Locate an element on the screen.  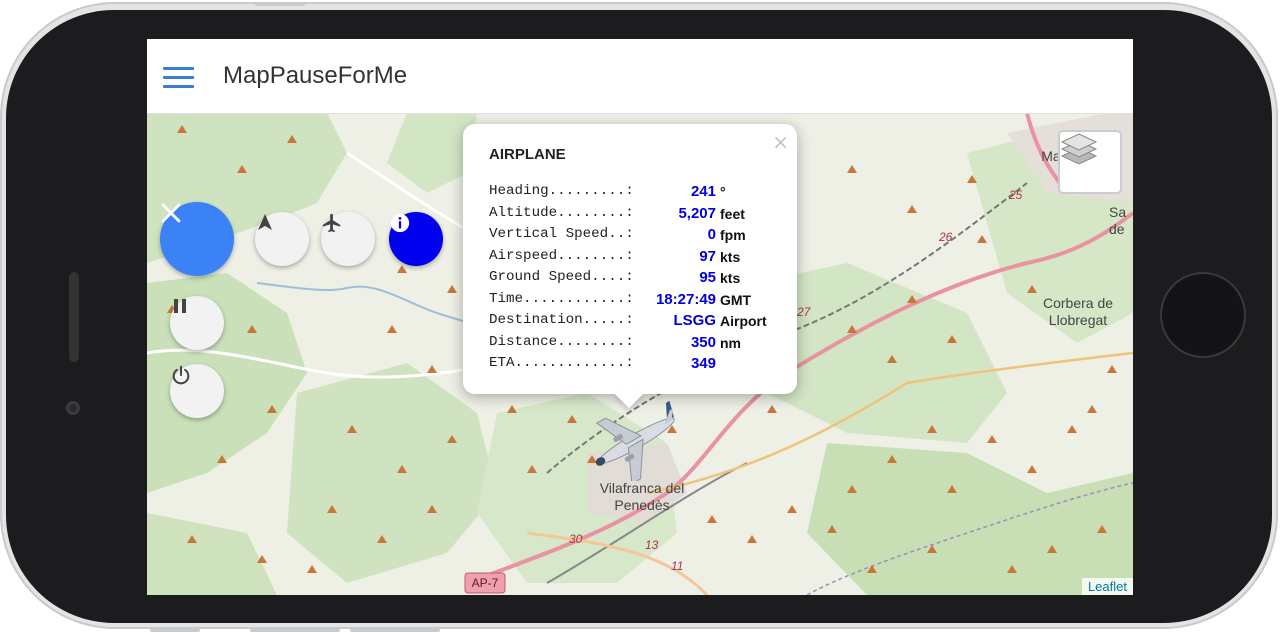
telemetry-label: Time............: is located at coordinates (561, 298).